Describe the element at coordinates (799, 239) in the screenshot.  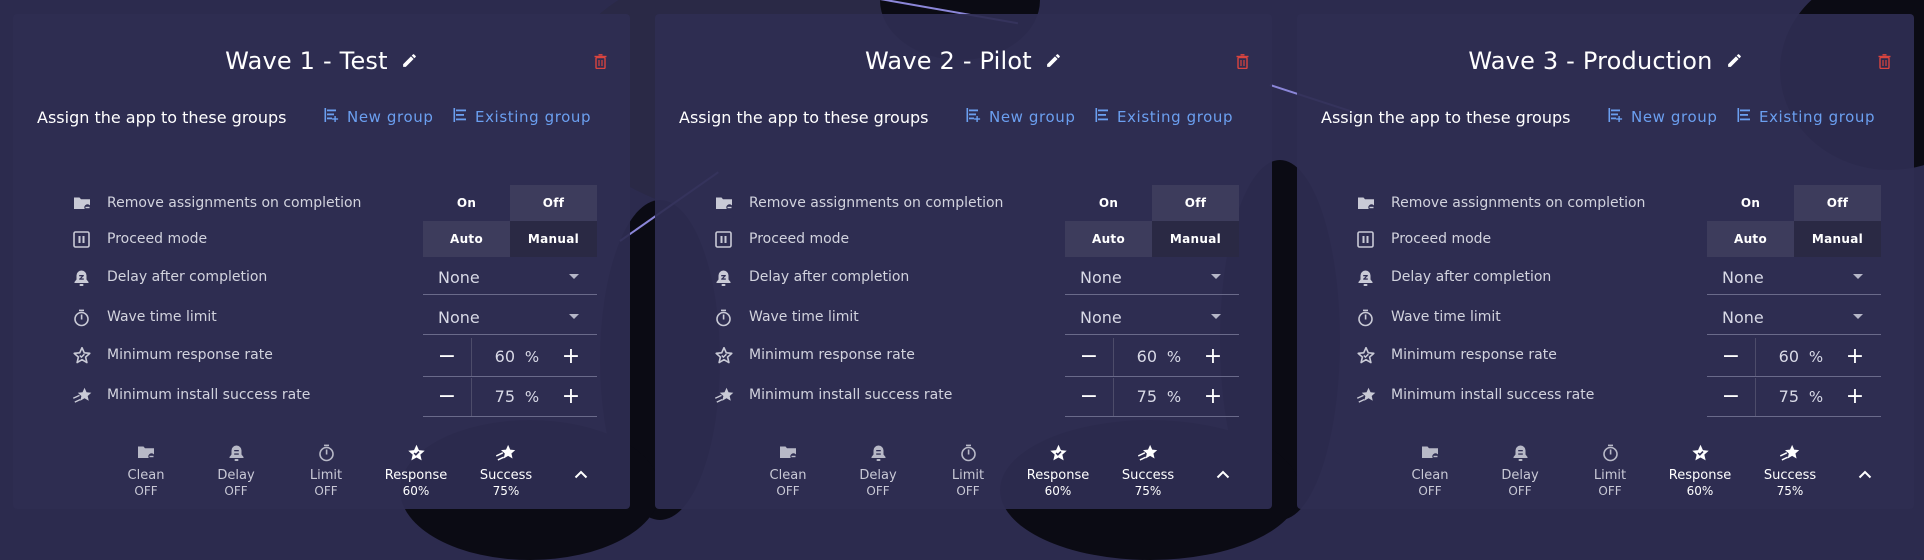
I see `proceed-mode-label: Proceed mode` at that location.